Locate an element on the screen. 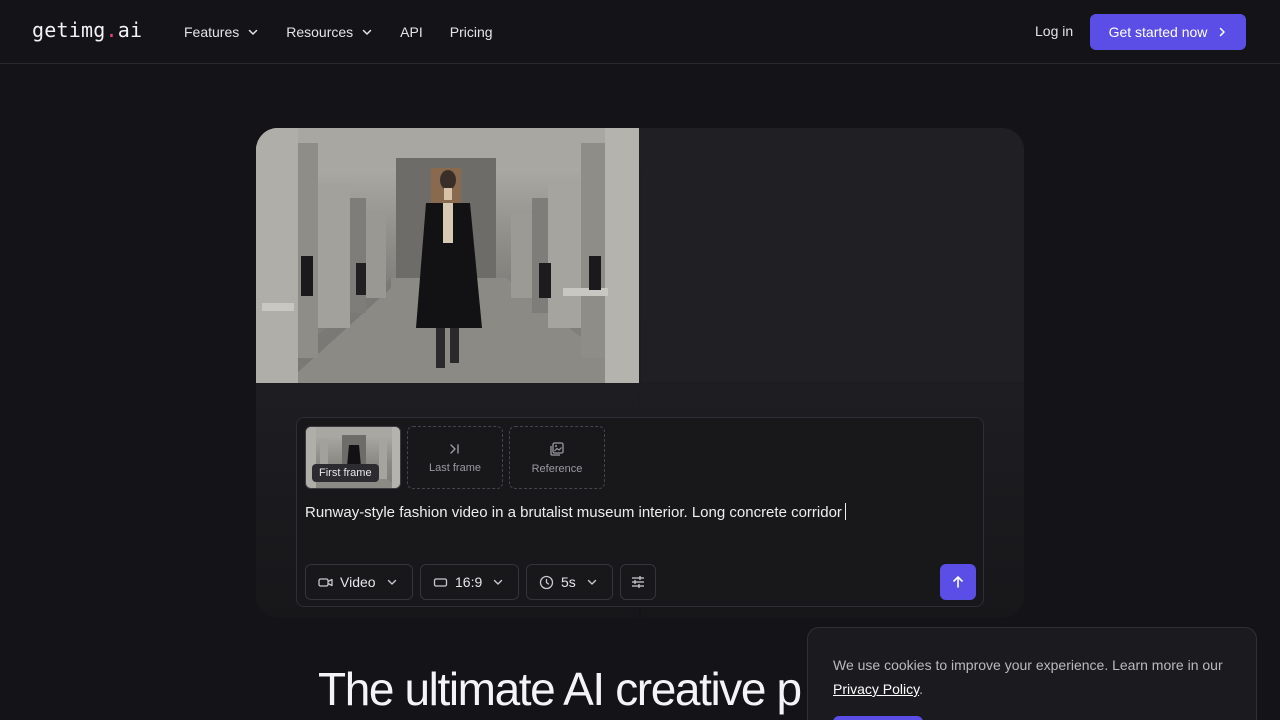 The width and height of the screenshot is (1280, 720). nav-pricing-label: Pricing is located at coordinates (471, 32).